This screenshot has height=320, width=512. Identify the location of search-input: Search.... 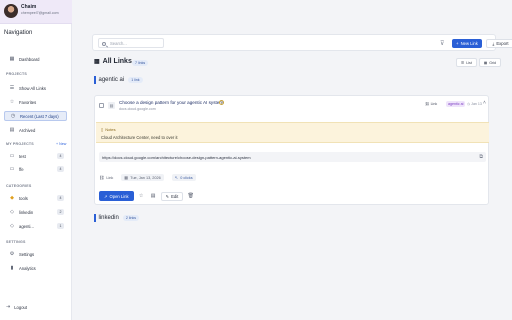
(131, 43).